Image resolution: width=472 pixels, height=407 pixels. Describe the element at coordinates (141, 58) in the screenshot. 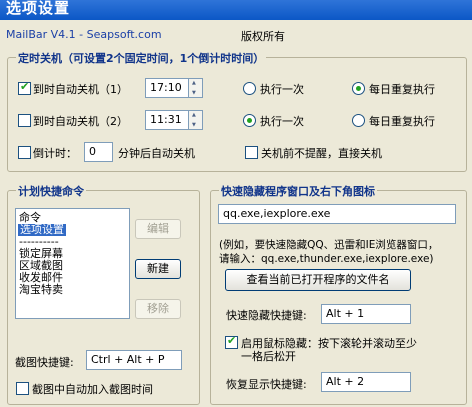

I see `shutdown-group-legend: 定时关机（可设置2个固定时间，1个倒计时时间）` at that location.